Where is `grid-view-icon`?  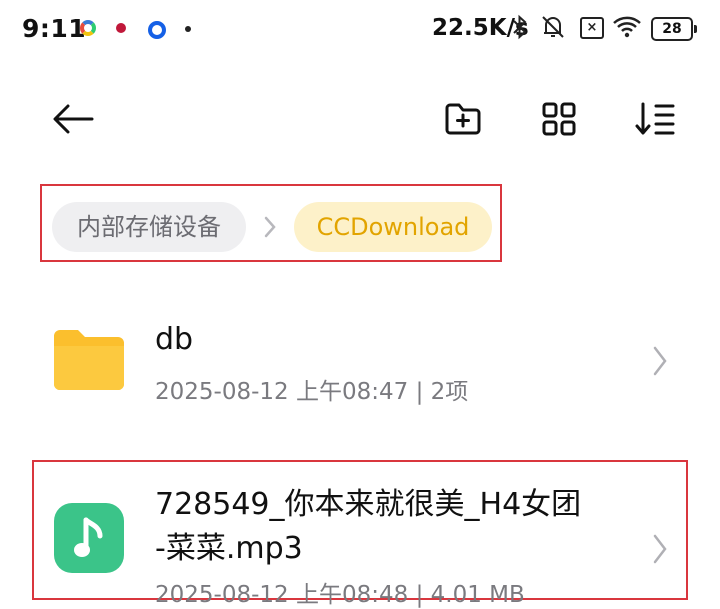 grid-view-icon is located at coordinates (559, 119).